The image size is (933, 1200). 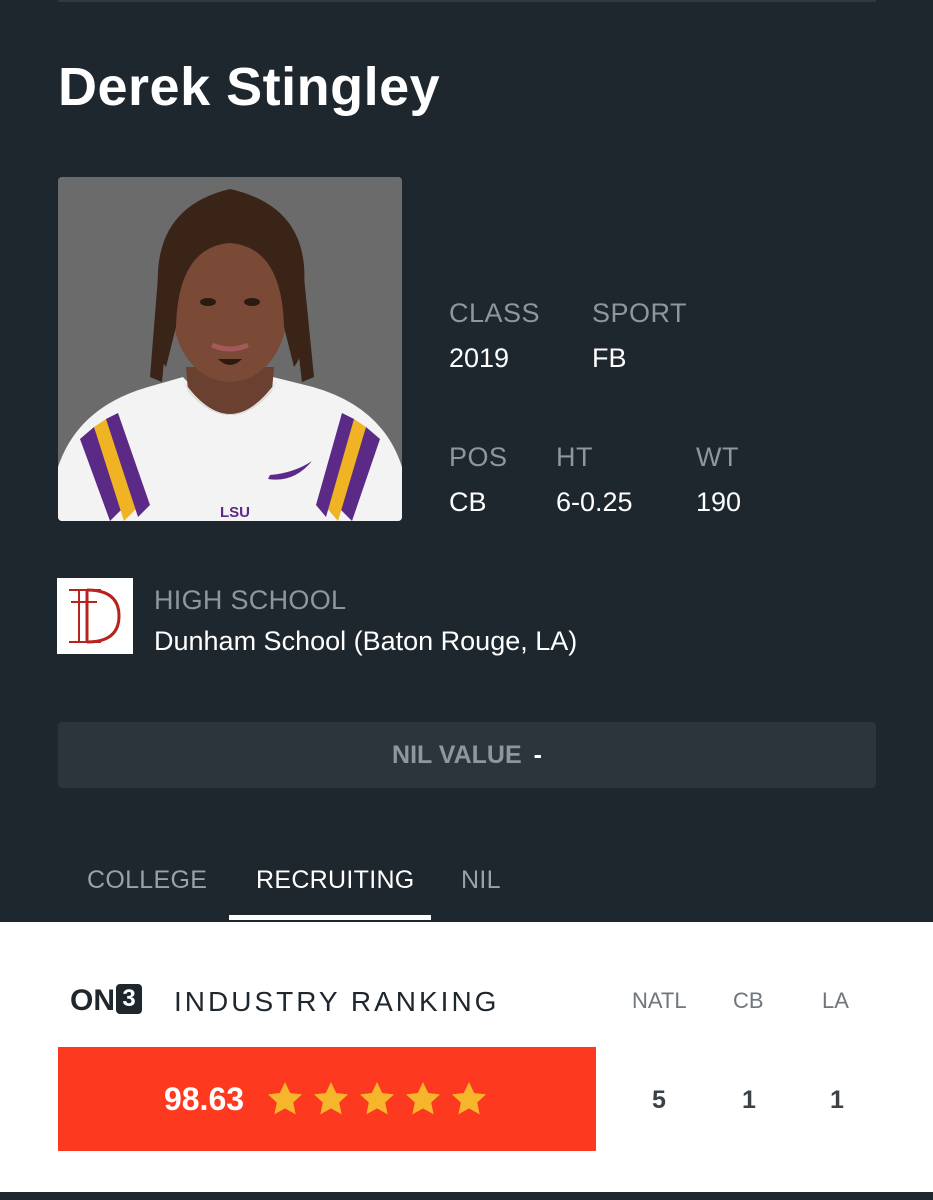 I want to click on player-name: Derek Stingley, so click(x=249, y=87).